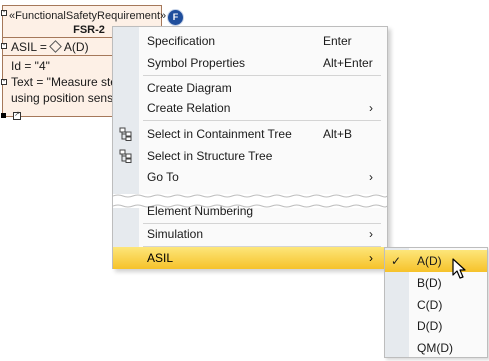 The image size is (489, 361). I want to click on structure-tree-icon, so click(125, 156).